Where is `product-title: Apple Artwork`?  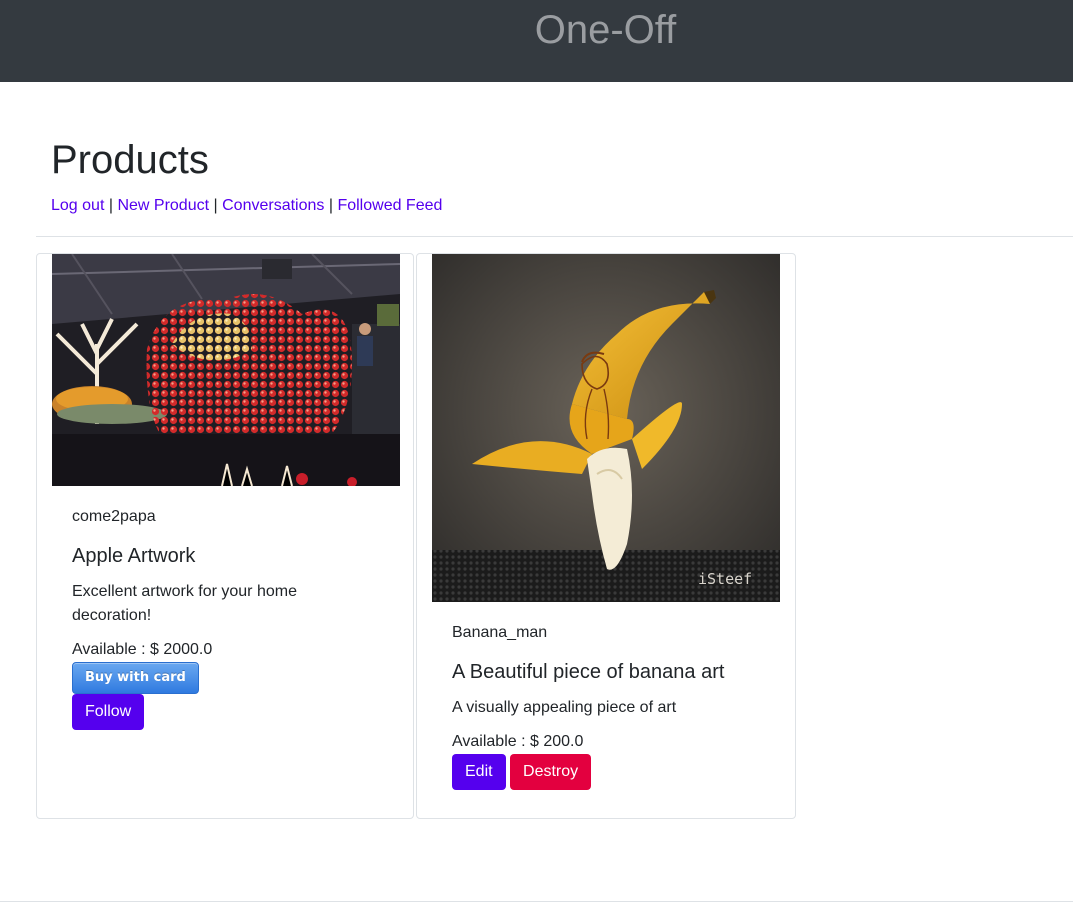 product-title: Apple Artwork is located at coordinates (222, 556).